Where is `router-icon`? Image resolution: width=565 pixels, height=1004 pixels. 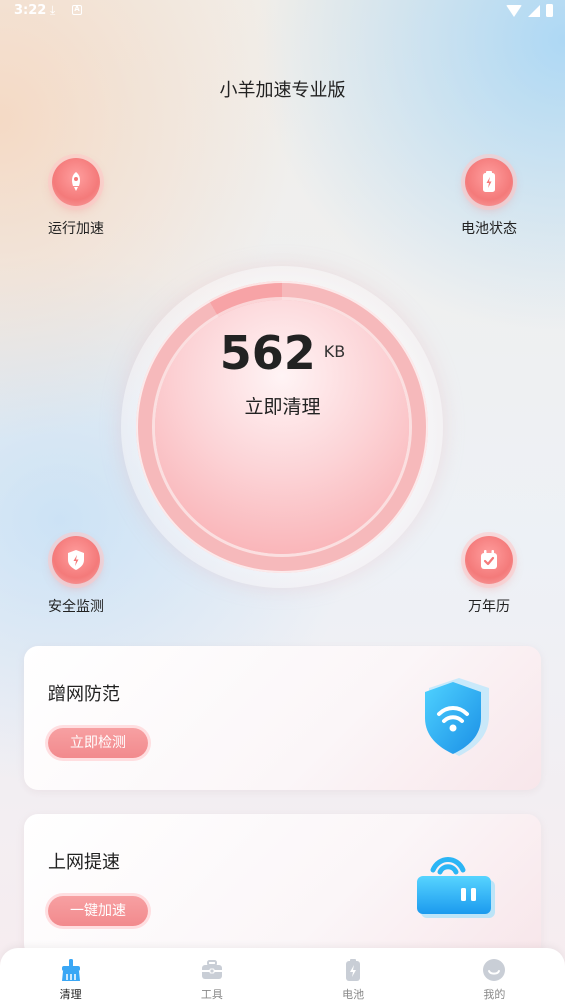 router-icon is located at coordinates (456, 885).